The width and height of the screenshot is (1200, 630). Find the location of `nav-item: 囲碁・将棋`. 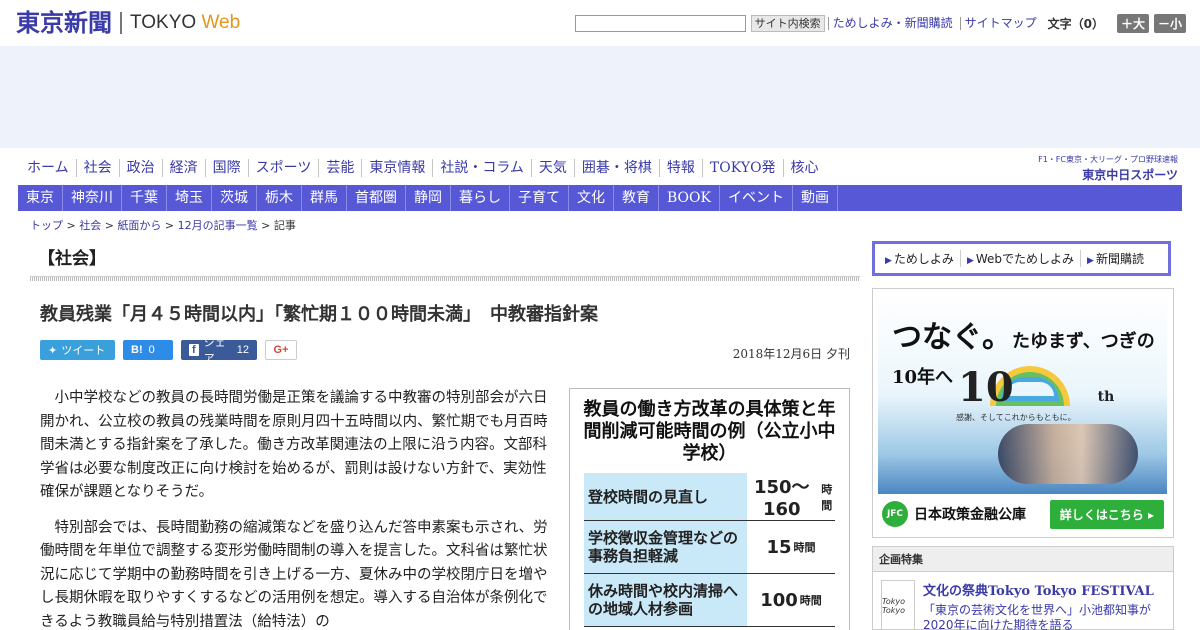

nav-item: 囲碁・将棋 is located at coordinates (616, 168).